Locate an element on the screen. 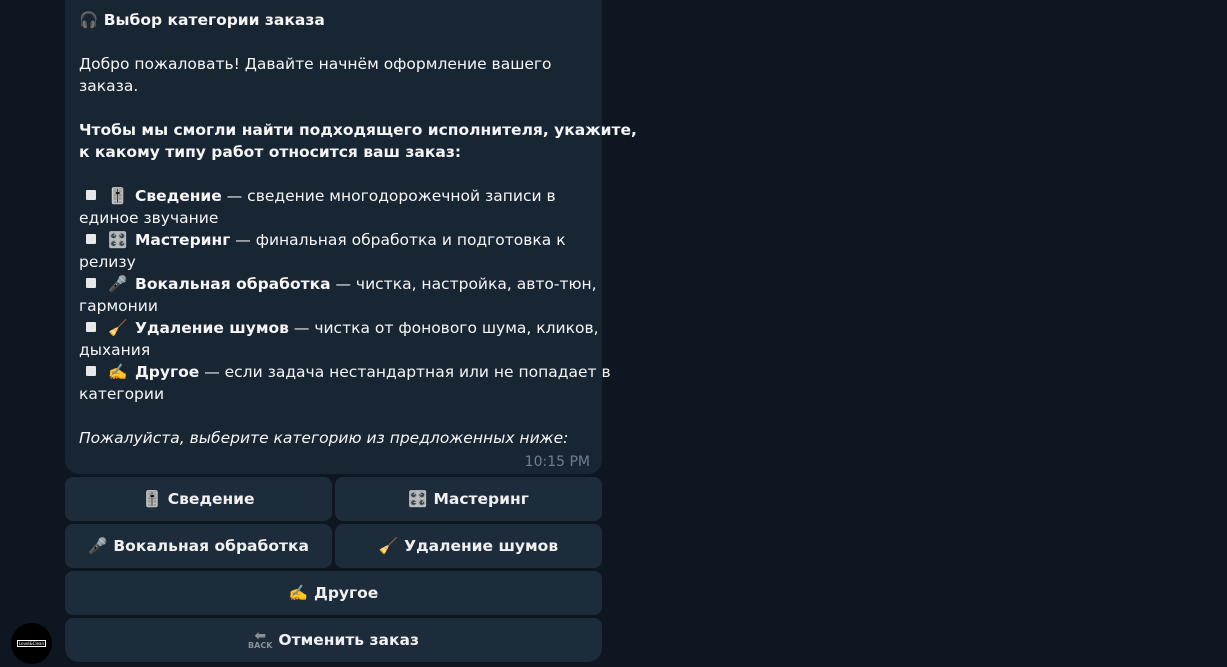  mixing-button-label: Сведение is located at coordinates (211, 499).